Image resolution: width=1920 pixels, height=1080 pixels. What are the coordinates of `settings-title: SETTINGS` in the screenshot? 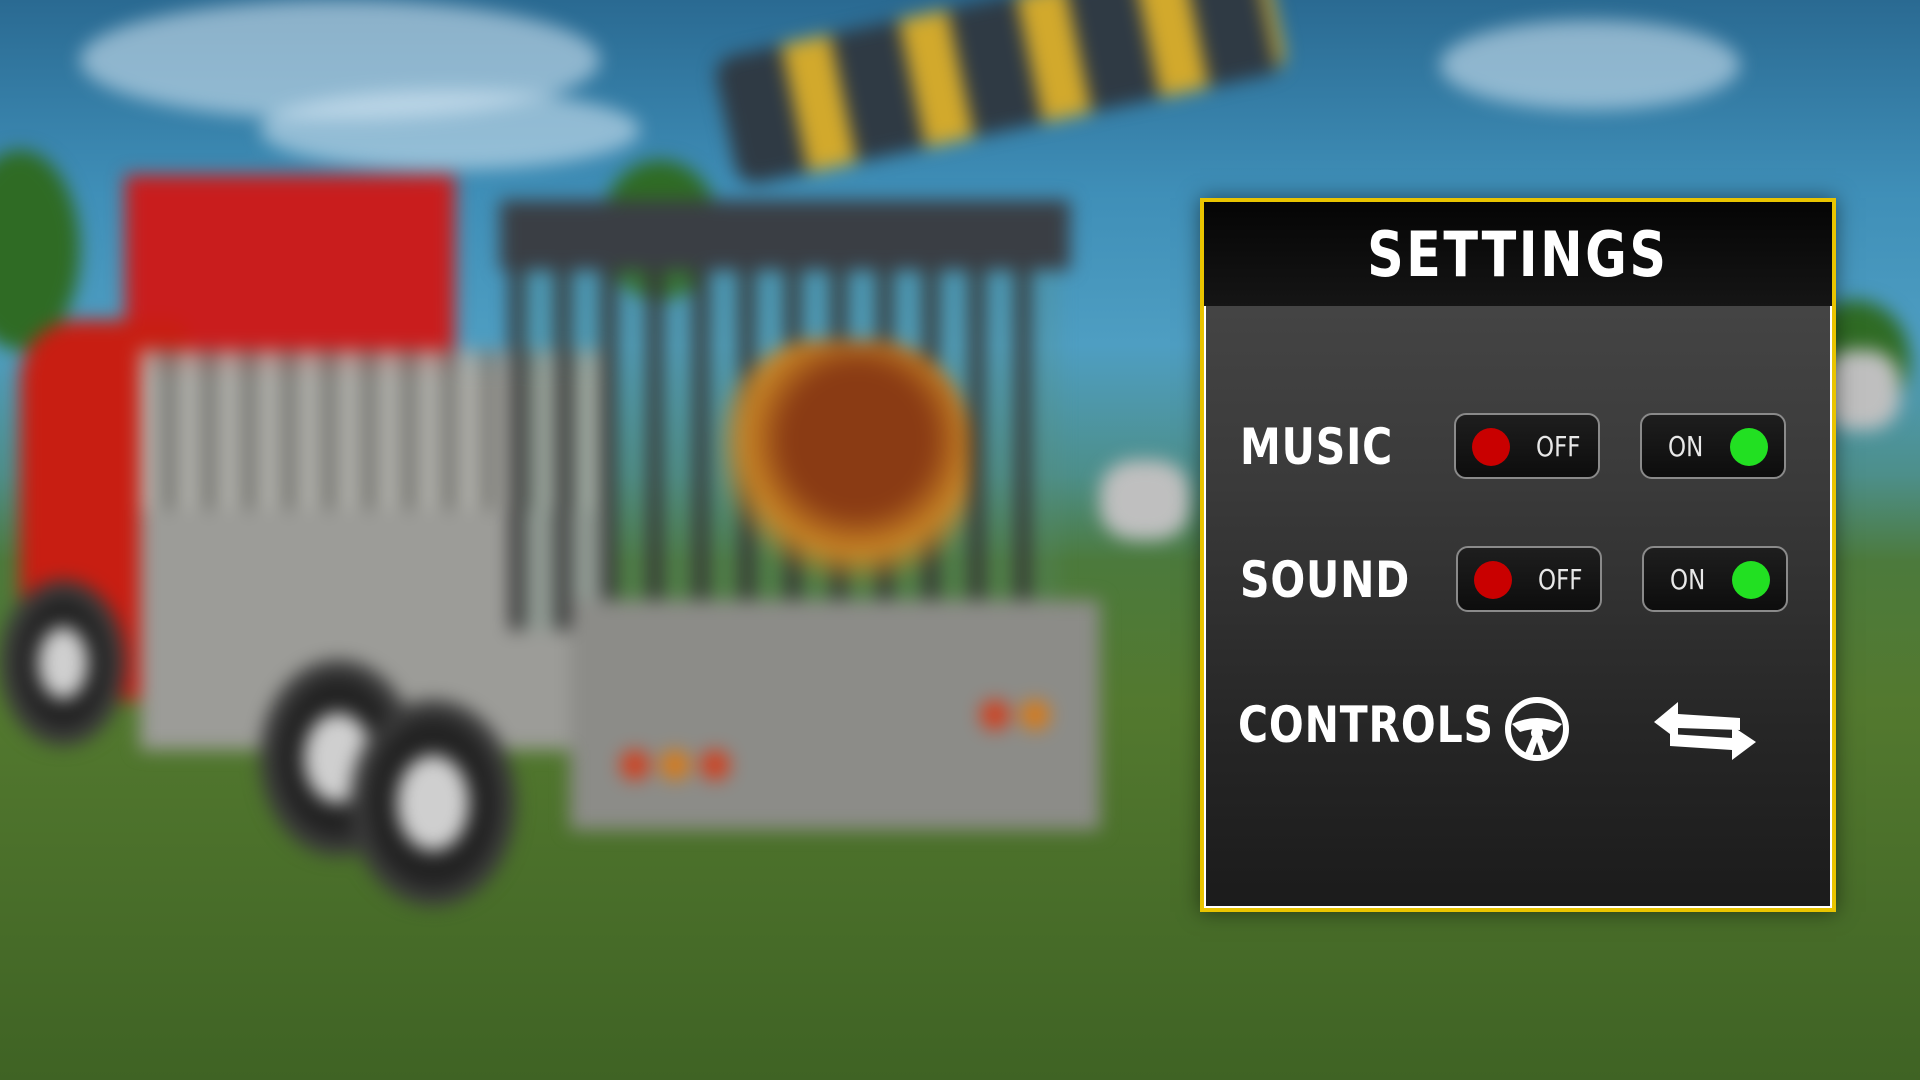 It's located at (1518, 254).